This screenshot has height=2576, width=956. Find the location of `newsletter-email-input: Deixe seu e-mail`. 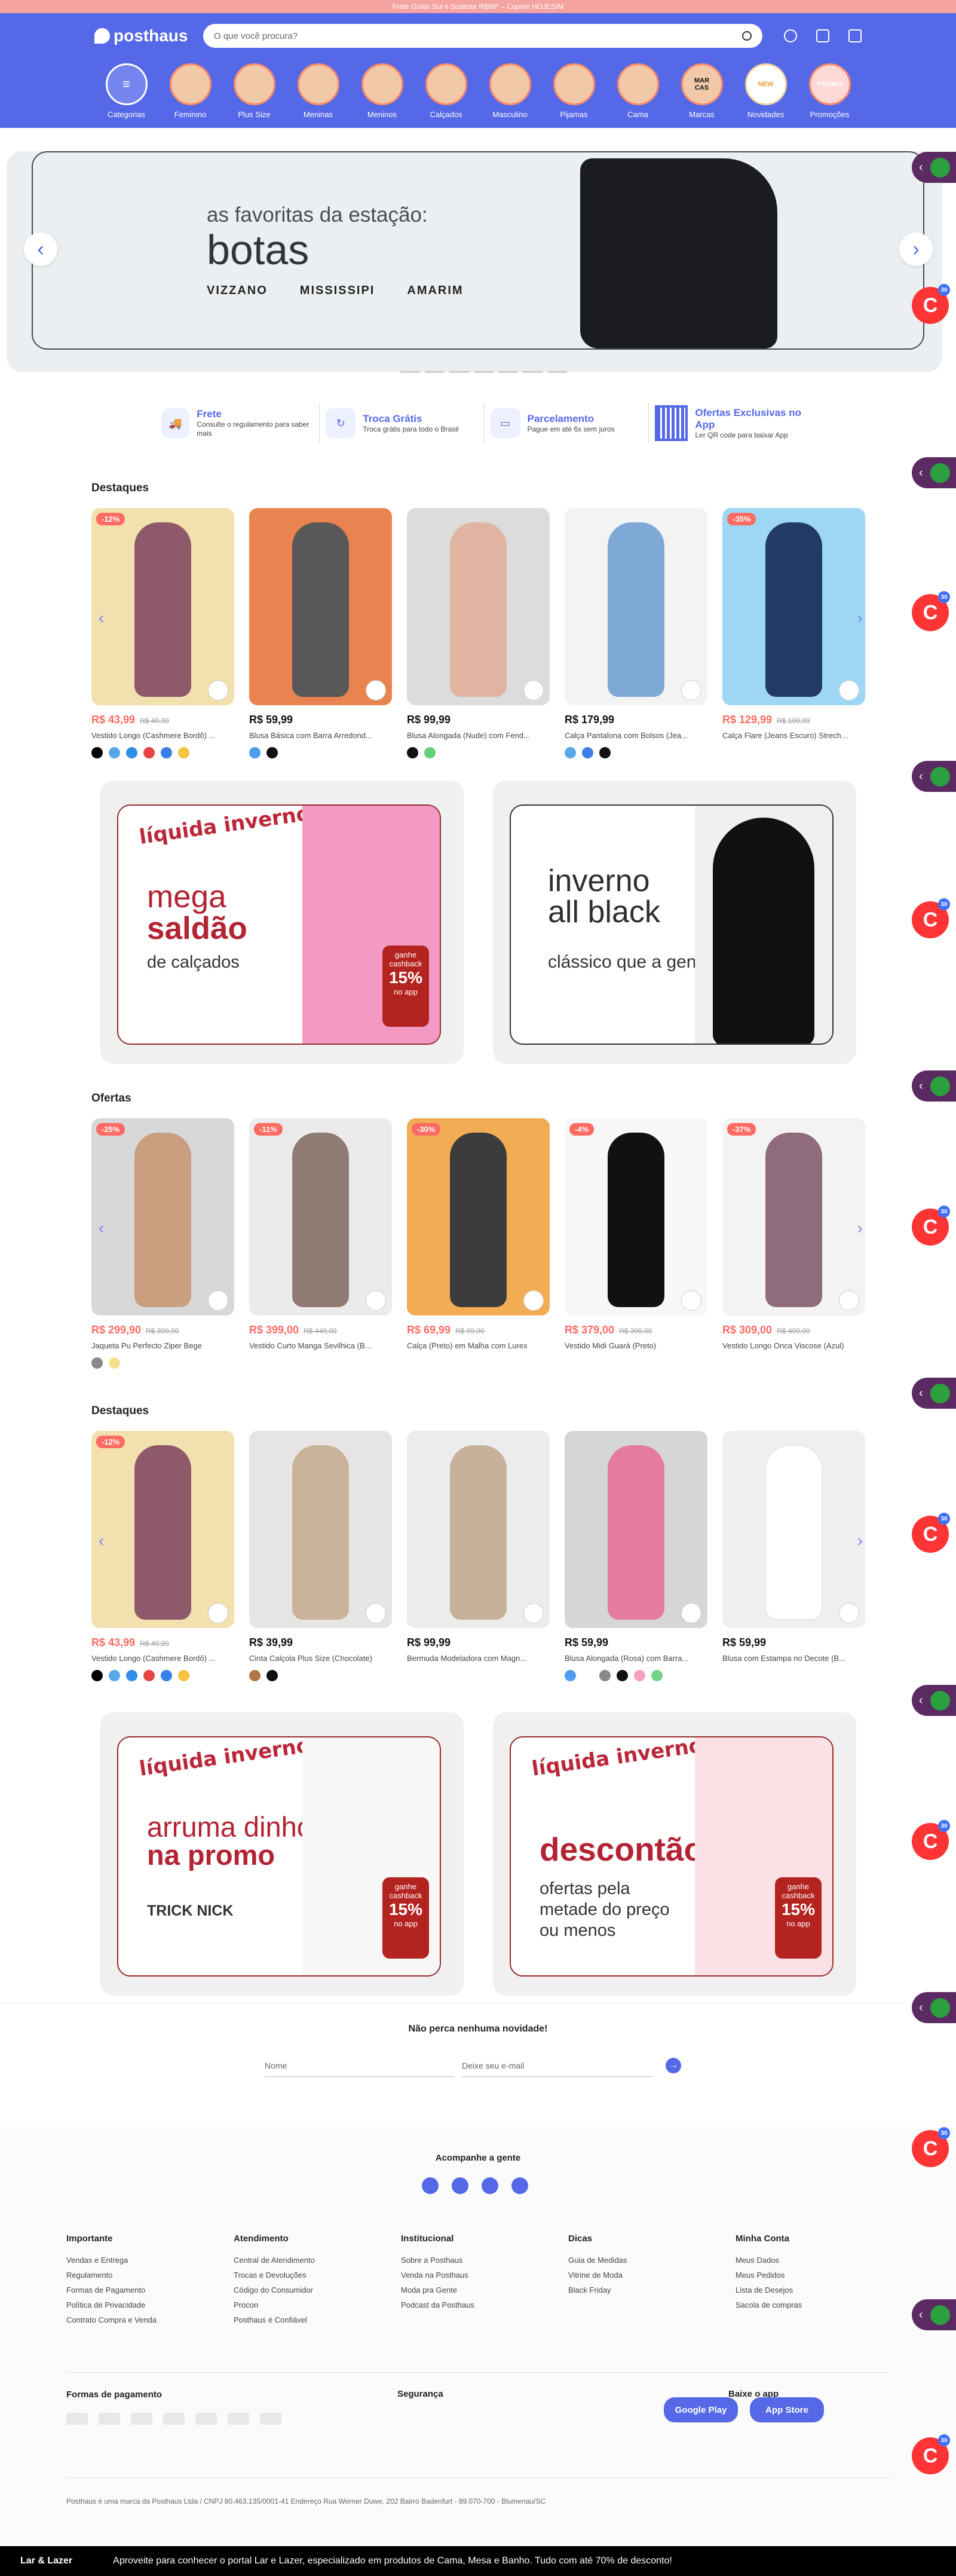

newsletter-email-input: Deixe seu e-mail is located at coordinates (557, 2069).